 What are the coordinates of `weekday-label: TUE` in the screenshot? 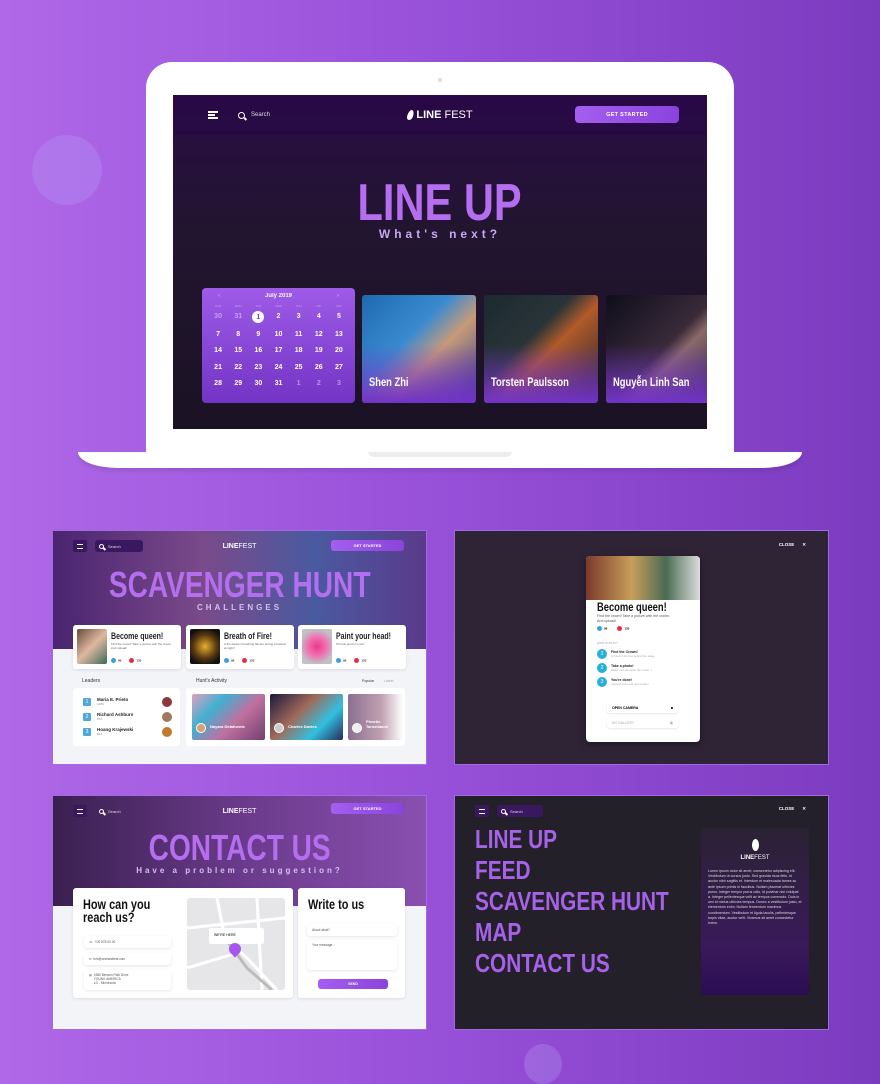 It's located at (258, 306).